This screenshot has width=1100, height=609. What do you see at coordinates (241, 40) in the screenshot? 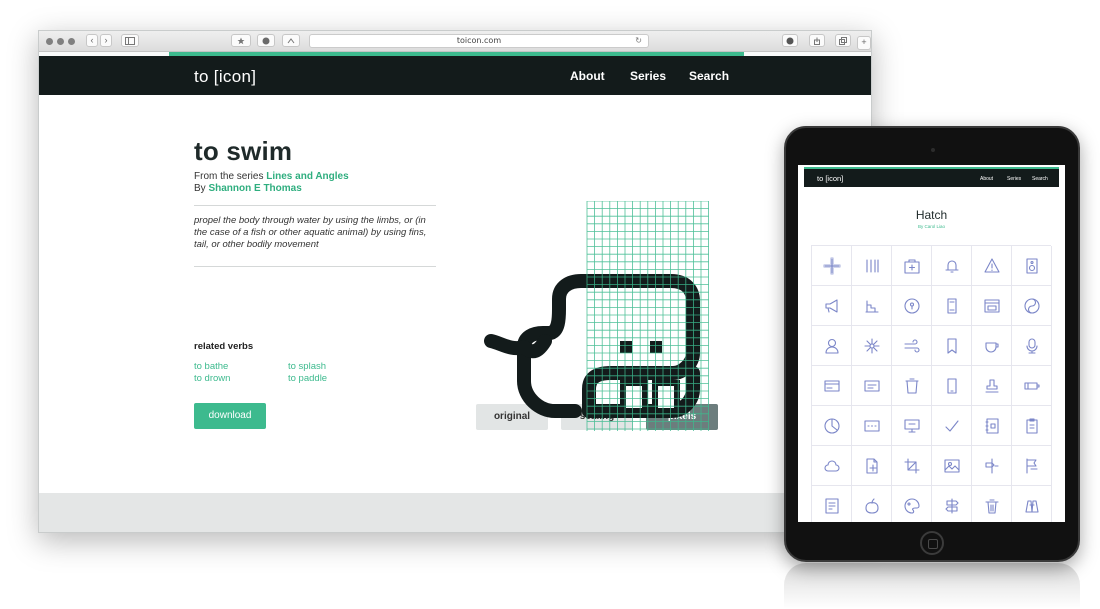
I see `share-menu-button` at bounding box center [241, 40].